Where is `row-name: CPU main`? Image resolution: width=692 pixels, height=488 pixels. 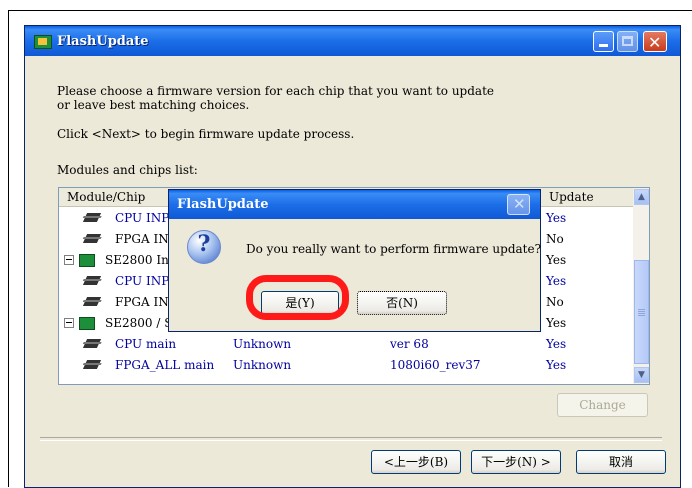
row-name: CPU main is located at coordinates (146, 344).